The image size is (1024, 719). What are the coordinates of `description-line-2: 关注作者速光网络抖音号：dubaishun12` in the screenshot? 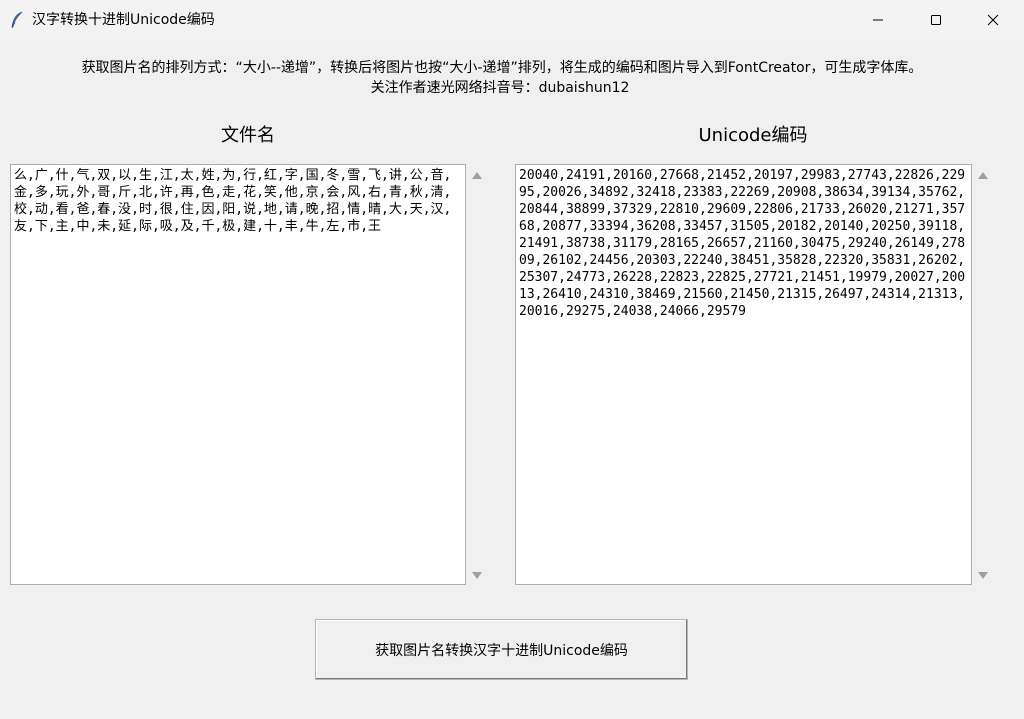 It's located at (500, 88).